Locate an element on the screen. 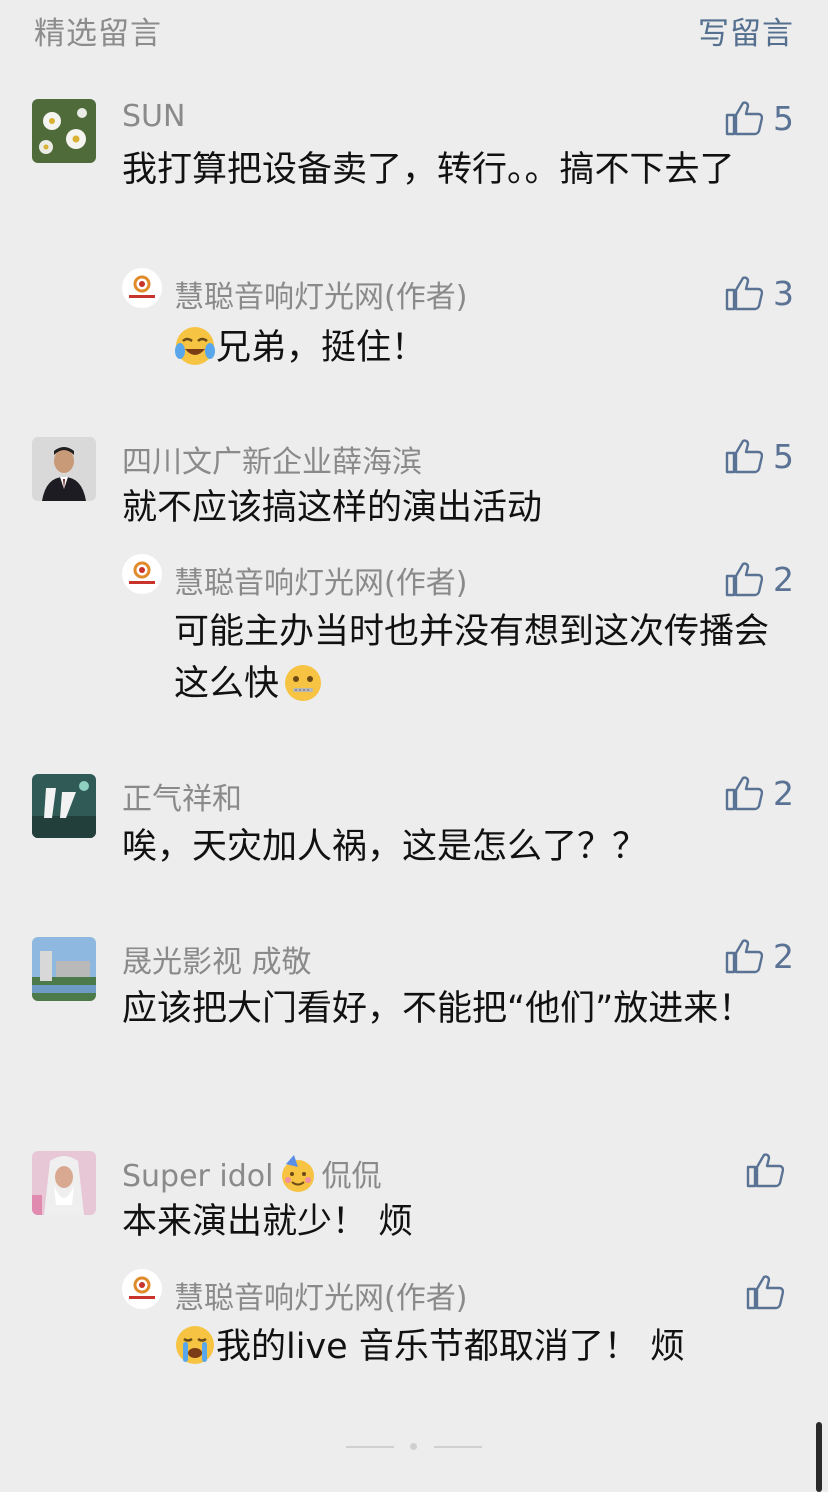  loading-indicator is located at coordinates (414, 1446).